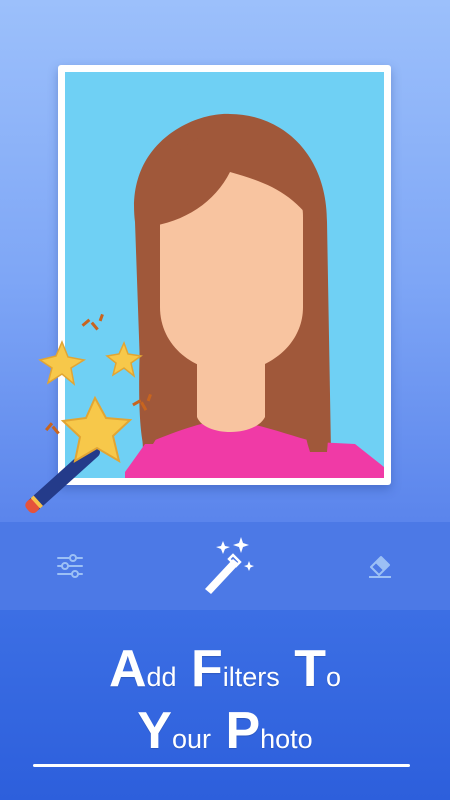 The width and height of the screenshot is (450, 800). I want to click on headline-word: To, so click(317, 669).